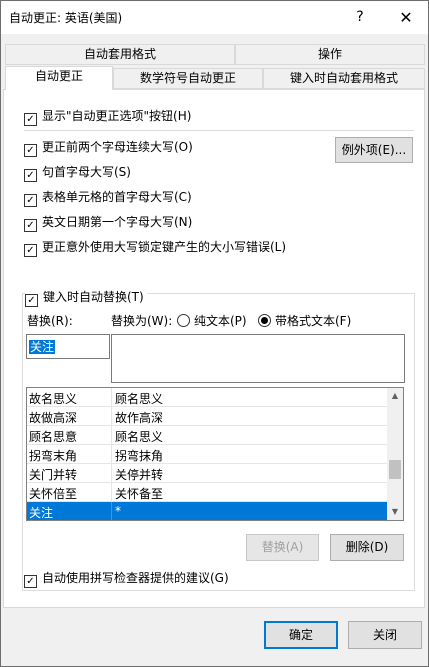 This screenshot has width=429, height=667. Describe the element at coordinates (207, 435) in the screenshot. I see `list-item: 顾名思意 顾名思义` at that location.